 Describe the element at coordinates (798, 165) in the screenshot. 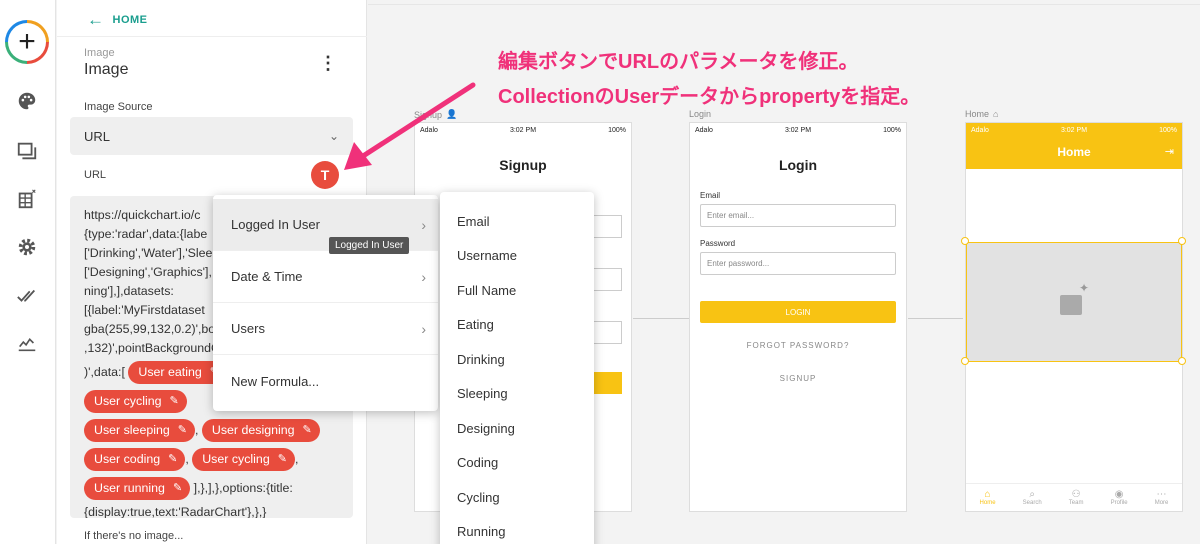

I see `login-title: Login` at that location.